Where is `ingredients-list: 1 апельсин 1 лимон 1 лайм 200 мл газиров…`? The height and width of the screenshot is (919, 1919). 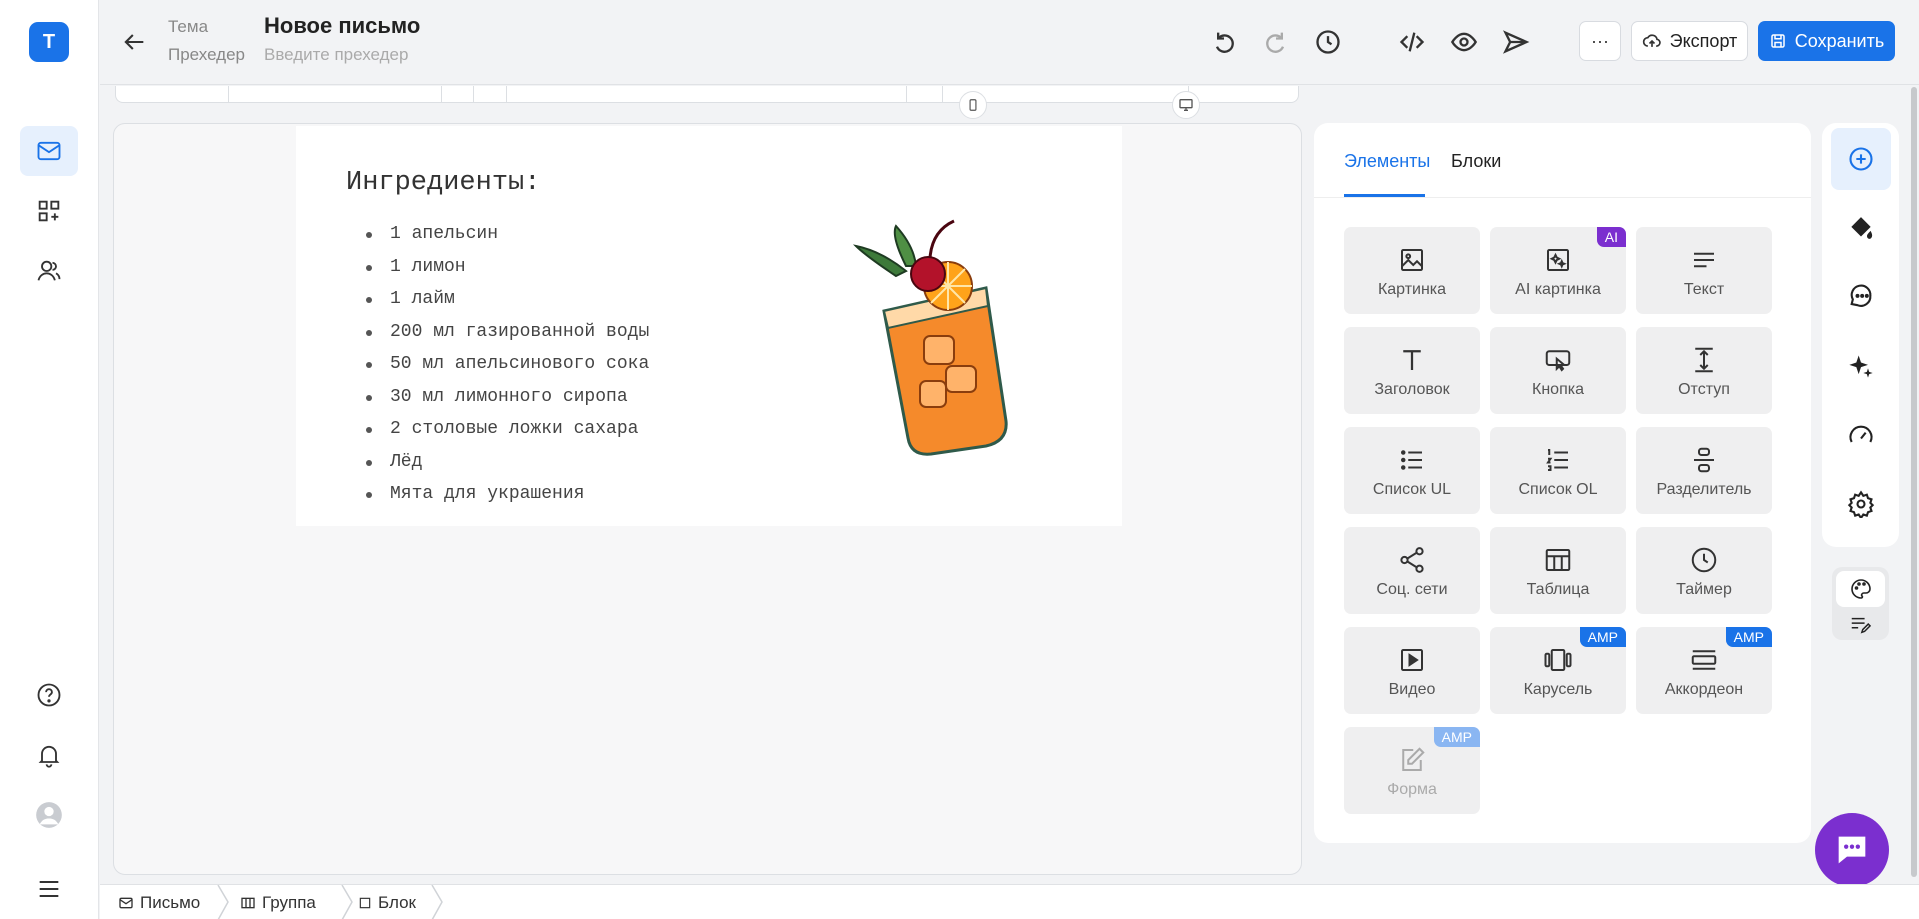
ingredients-list: 1 апельсин 1 лимон 1 лайм 200 мл газиров… is located at coordinates (497, 370).